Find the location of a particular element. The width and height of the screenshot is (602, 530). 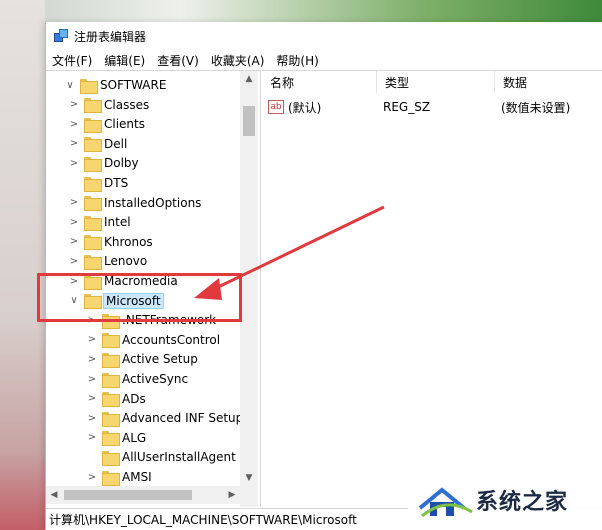

annotation-arrow is located at coordinates (289, 252).